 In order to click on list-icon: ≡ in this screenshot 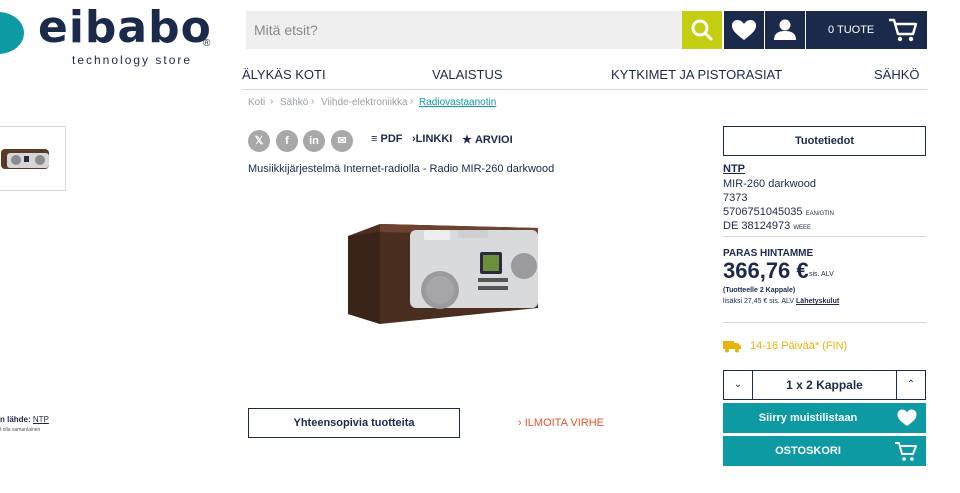, I will do `click(374, 139)`.